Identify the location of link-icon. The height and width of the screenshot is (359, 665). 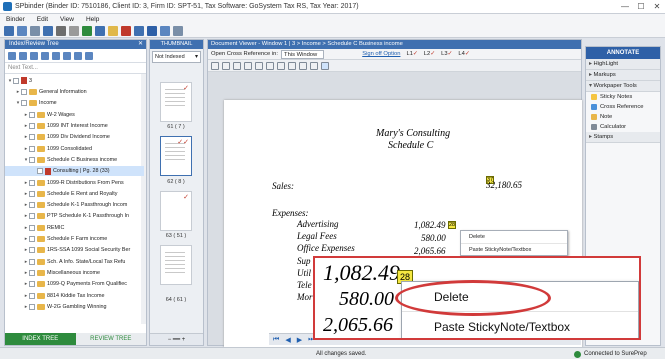
(165, 30).